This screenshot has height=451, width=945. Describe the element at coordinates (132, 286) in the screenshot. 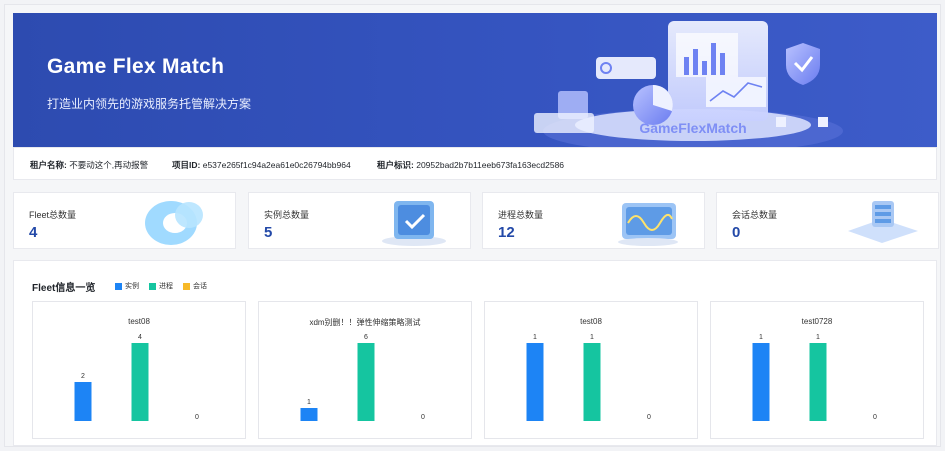

I see `legend-label: 实例` at that location.